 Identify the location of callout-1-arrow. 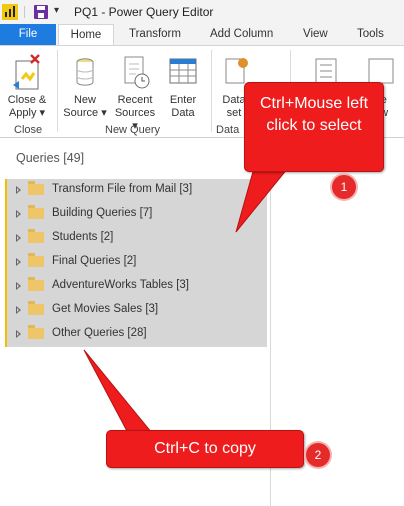
(262, 200).